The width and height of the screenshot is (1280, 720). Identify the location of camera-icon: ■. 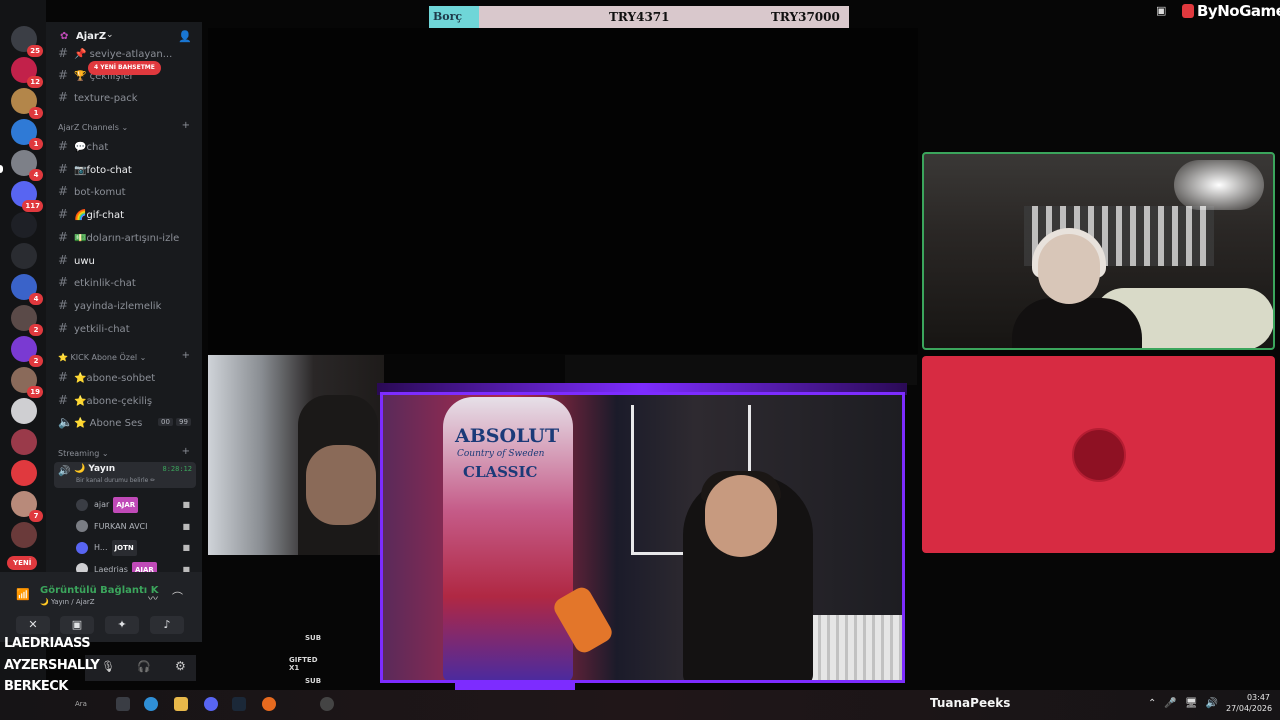
(186, 547).